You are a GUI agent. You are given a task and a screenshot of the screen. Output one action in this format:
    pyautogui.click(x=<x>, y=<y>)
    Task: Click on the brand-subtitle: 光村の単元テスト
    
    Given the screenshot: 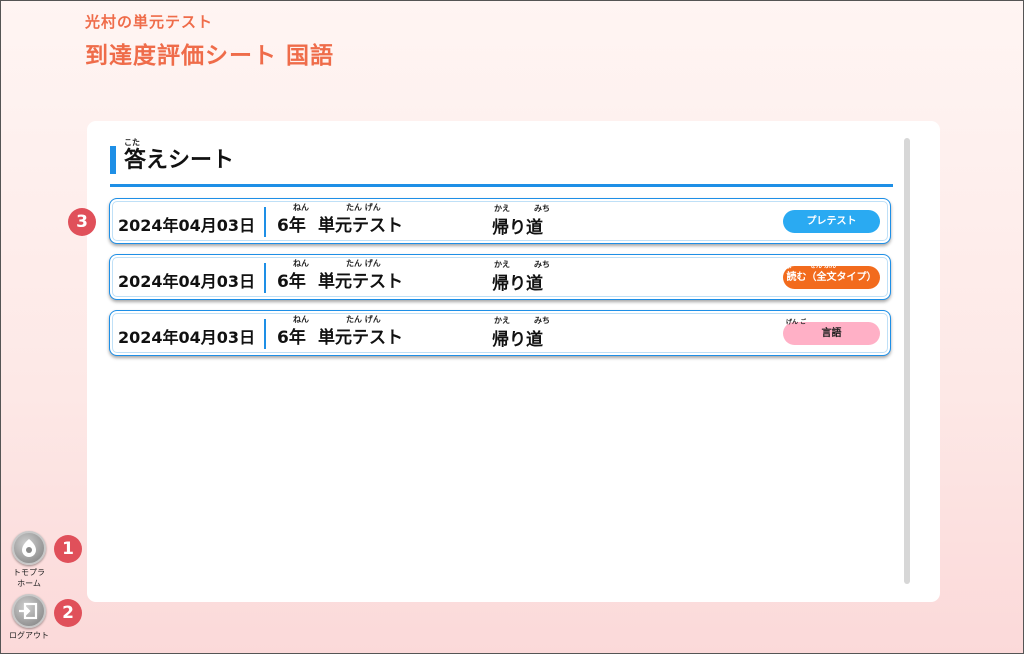 What is the action you would take?
    pyautogui.click(x=149, y=22)
    